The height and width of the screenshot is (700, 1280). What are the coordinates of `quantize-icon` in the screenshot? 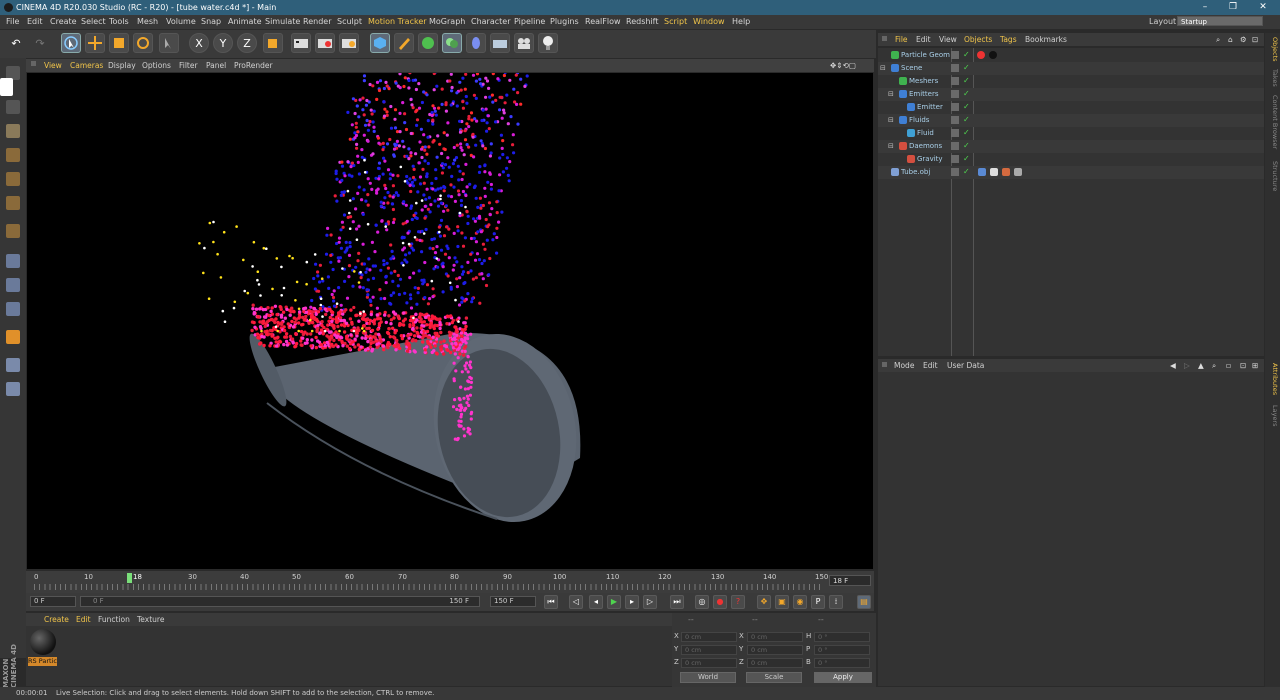 It's located at (13, 389).